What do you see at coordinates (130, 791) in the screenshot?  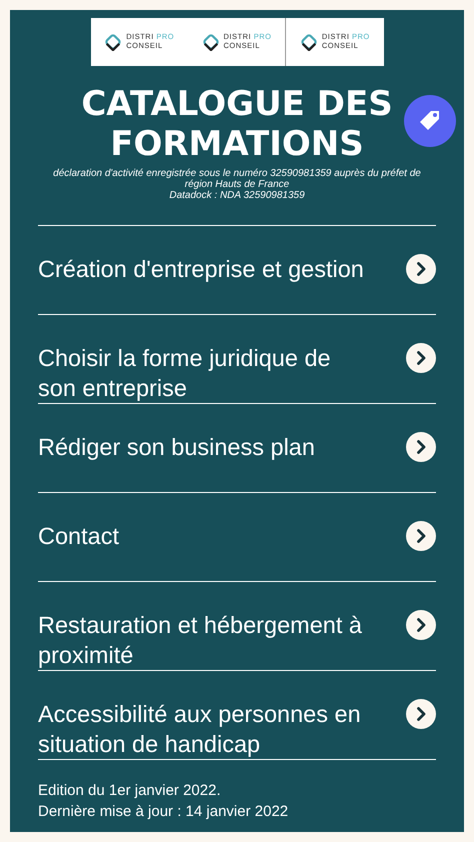 I see `footer-text: Edition du 1er janvier 2022.` at bounding box center [130, 791].